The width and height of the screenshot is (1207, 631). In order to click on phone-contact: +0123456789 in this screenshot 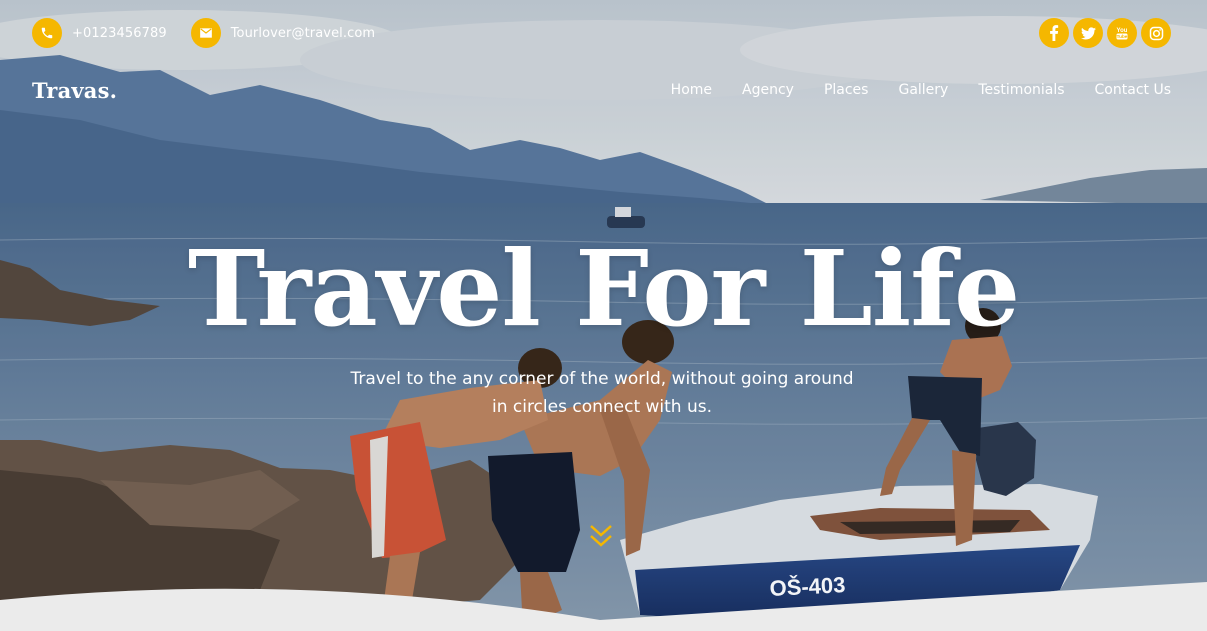, I will do `click(99, 33)`.